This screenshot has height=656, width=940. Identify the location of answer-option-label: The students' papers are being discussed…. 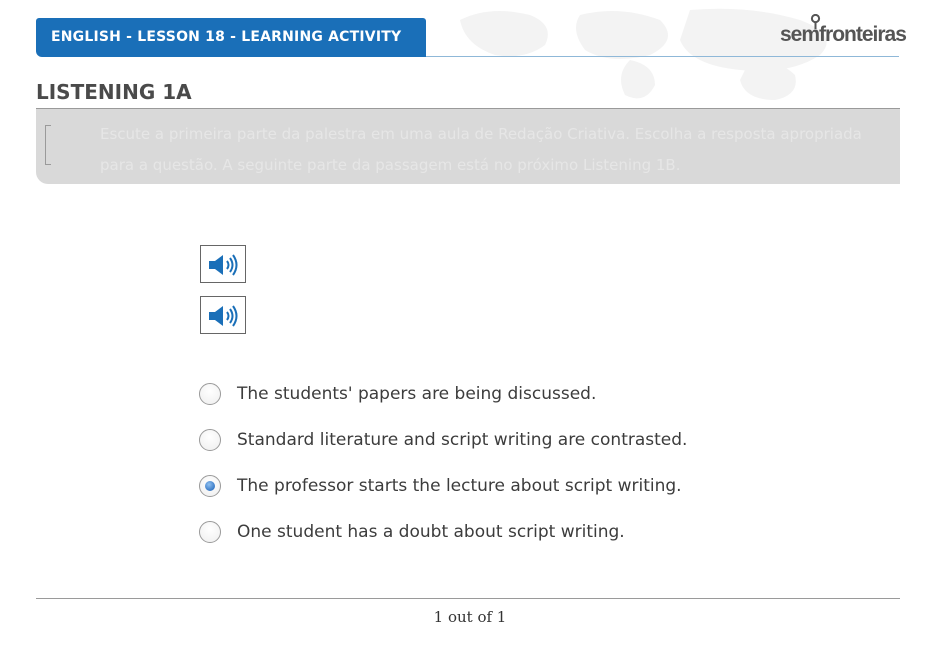
(417, 394).